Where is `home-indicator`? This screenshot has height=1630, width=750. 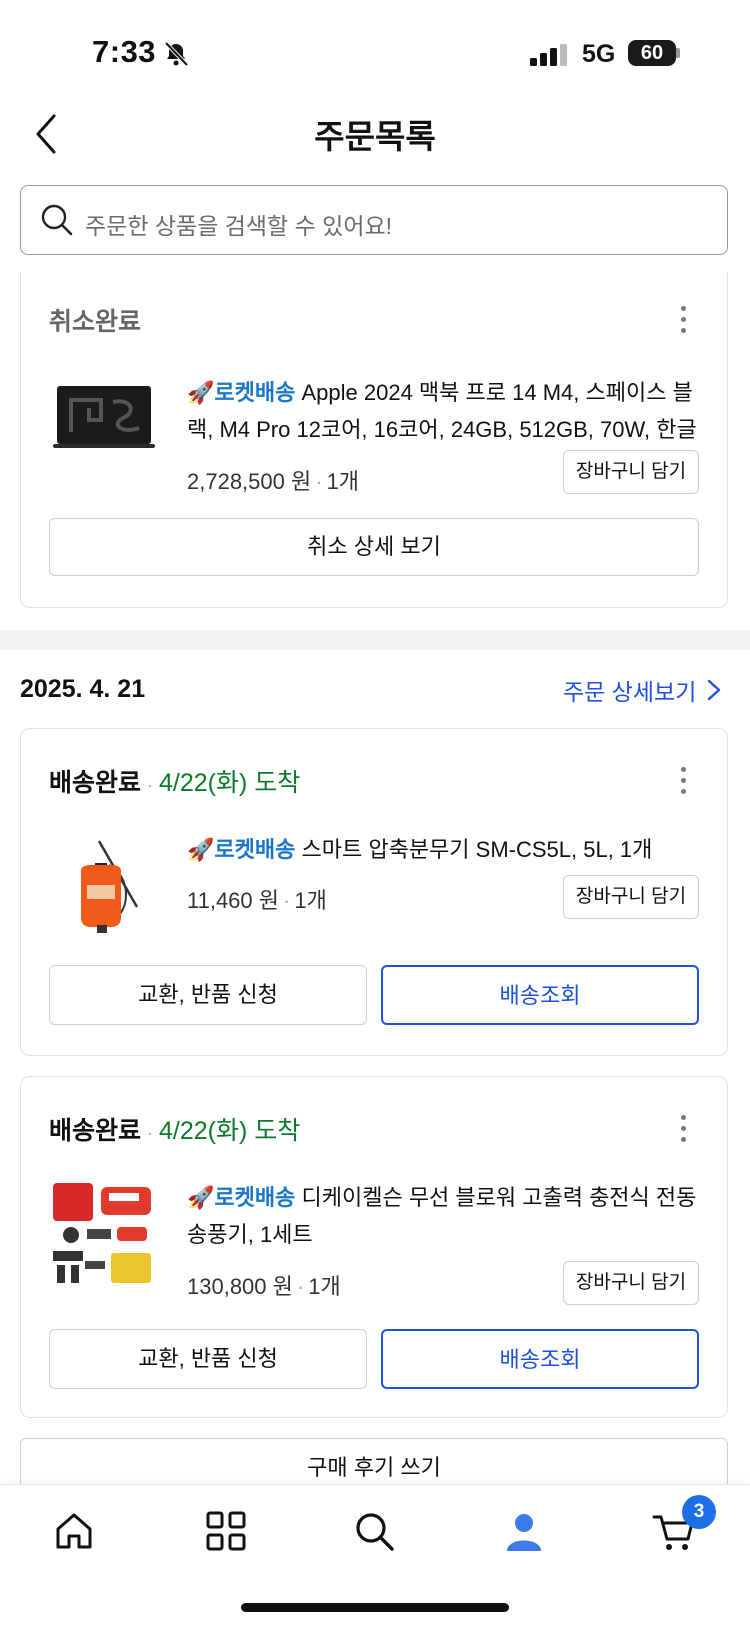 home-indicator is located at coordinates (375, 1607).